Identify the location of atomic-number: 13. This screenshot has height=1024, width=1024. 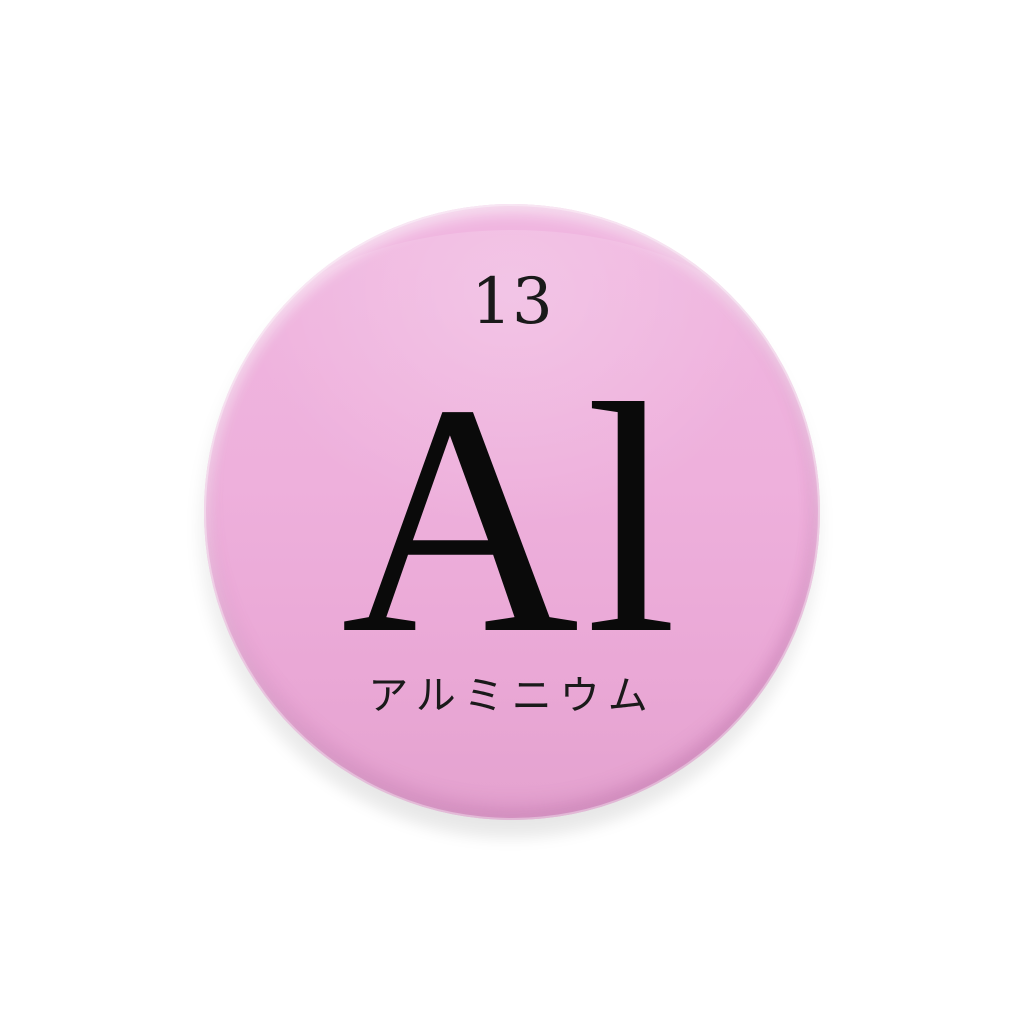
(512, 302).